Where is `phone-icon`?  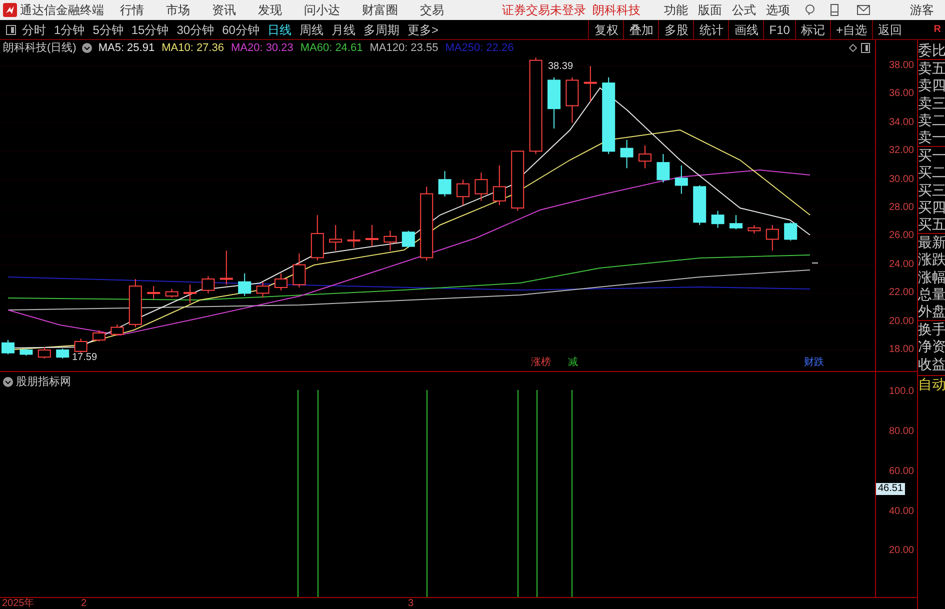 phone-icon is located at coordinates (834, 10).